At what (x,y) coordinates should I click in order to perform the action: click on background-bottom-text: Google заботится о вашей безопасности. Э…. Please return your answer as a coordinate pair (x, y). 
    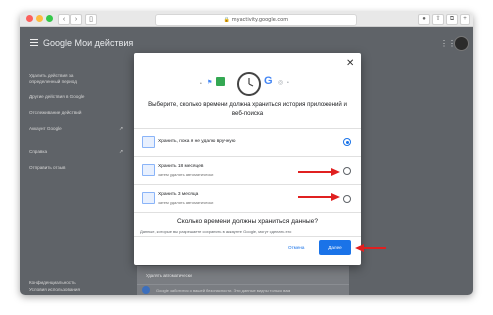
    Looking at the image, I should click on (223, 290).